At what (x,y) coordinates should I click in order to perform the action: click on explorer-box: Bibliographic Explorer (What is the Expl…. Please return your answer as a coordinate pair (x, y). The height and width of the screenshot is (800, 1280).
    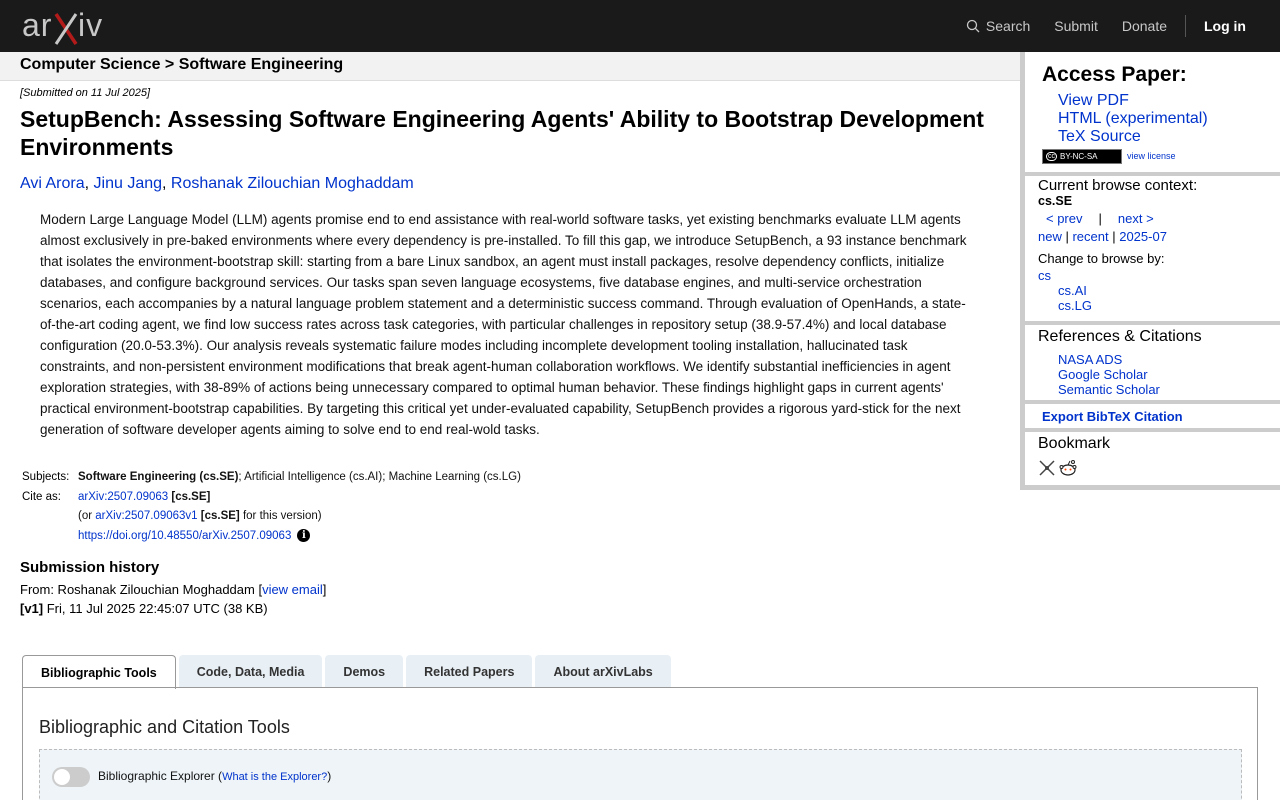
    Looking at the image, I should click on (640, 774).